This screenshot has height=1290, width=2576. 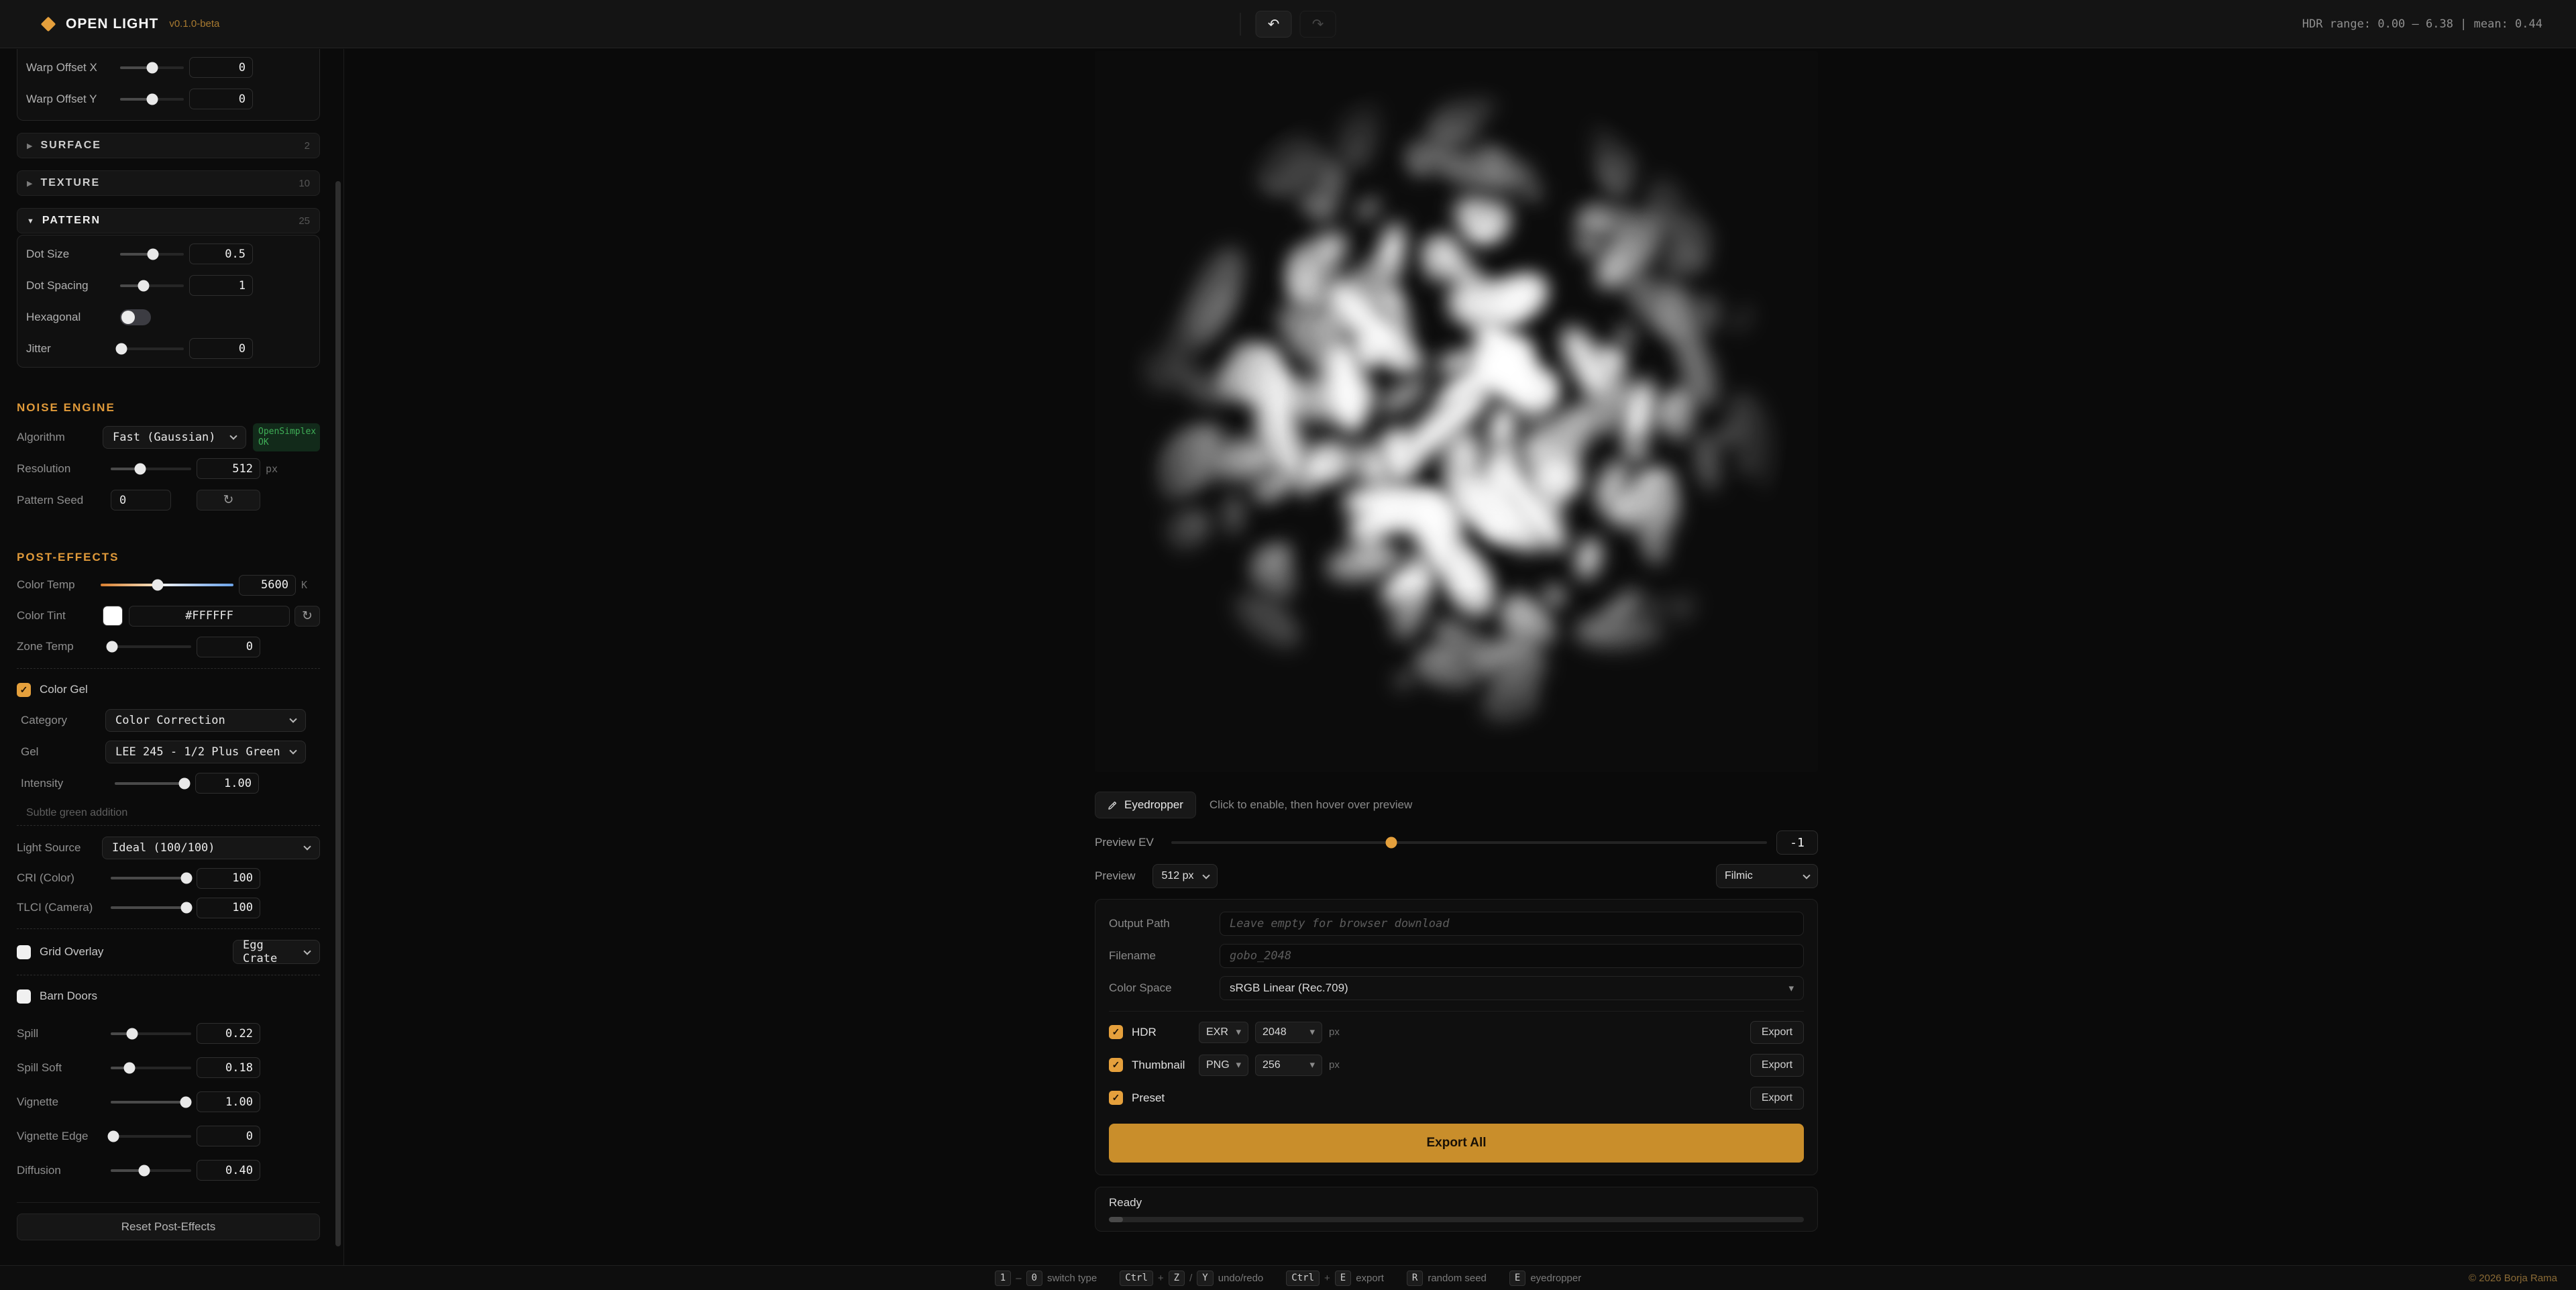 I want to click on shortcut-label: switch type, so click(x=1071, y=1278).